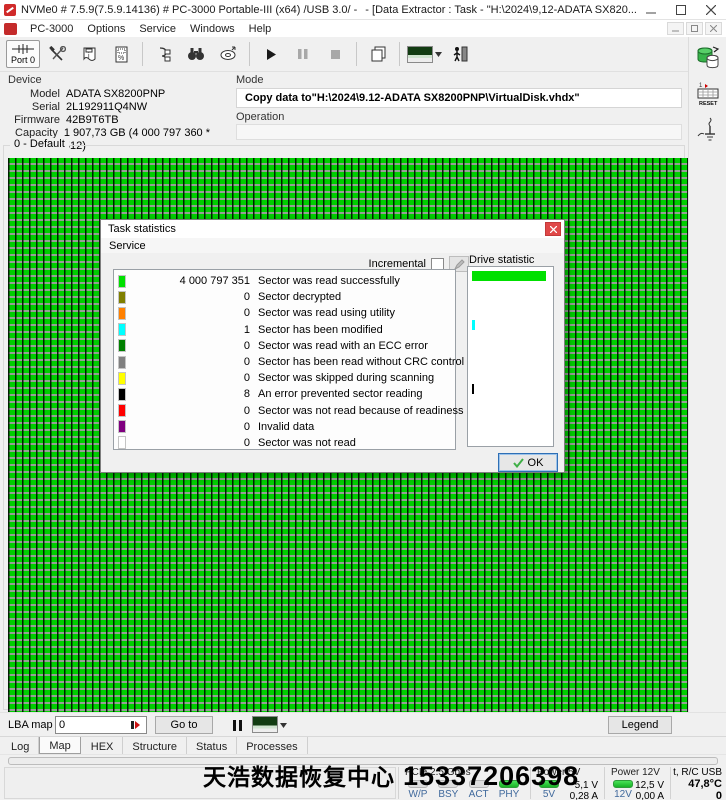 This screenshot has height=800, width=726. I want to click on tab: HEX, so click(103, 745).